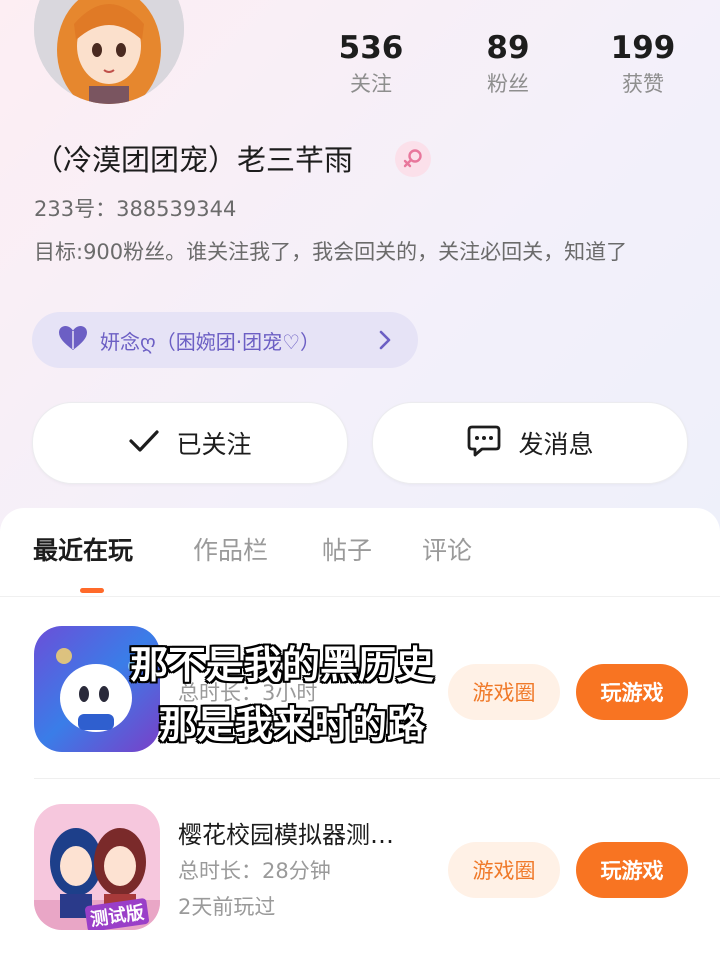  I want to click on subtitle-line-1: 那不是我的黑历史, so click(282, 665).